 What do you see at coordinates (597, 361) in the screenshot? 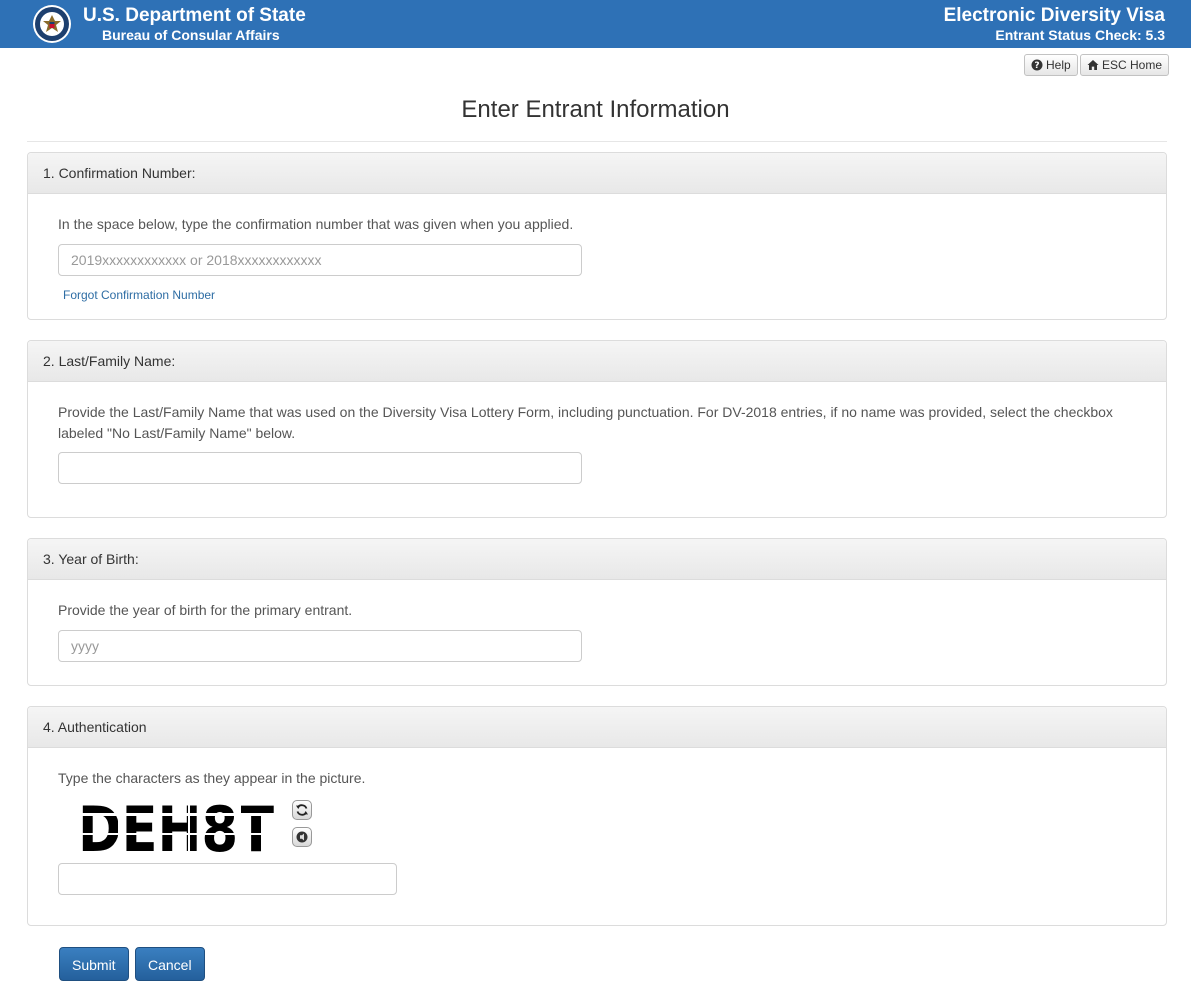
I see `last-name-heading: 2. Last/Family Name:` at bounding box center [597, 361].